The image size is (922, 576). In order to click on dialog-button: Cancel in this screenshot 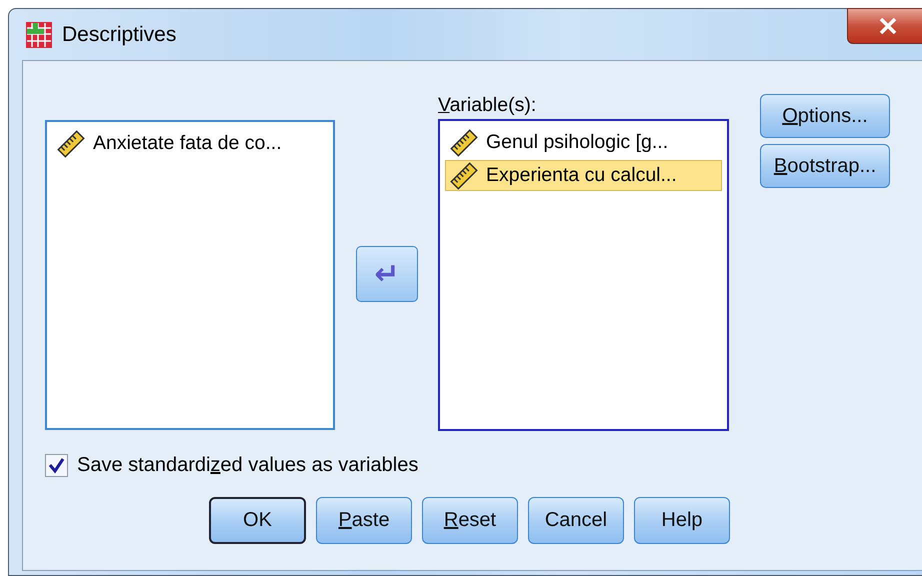, I will do `click(576, 520)`.